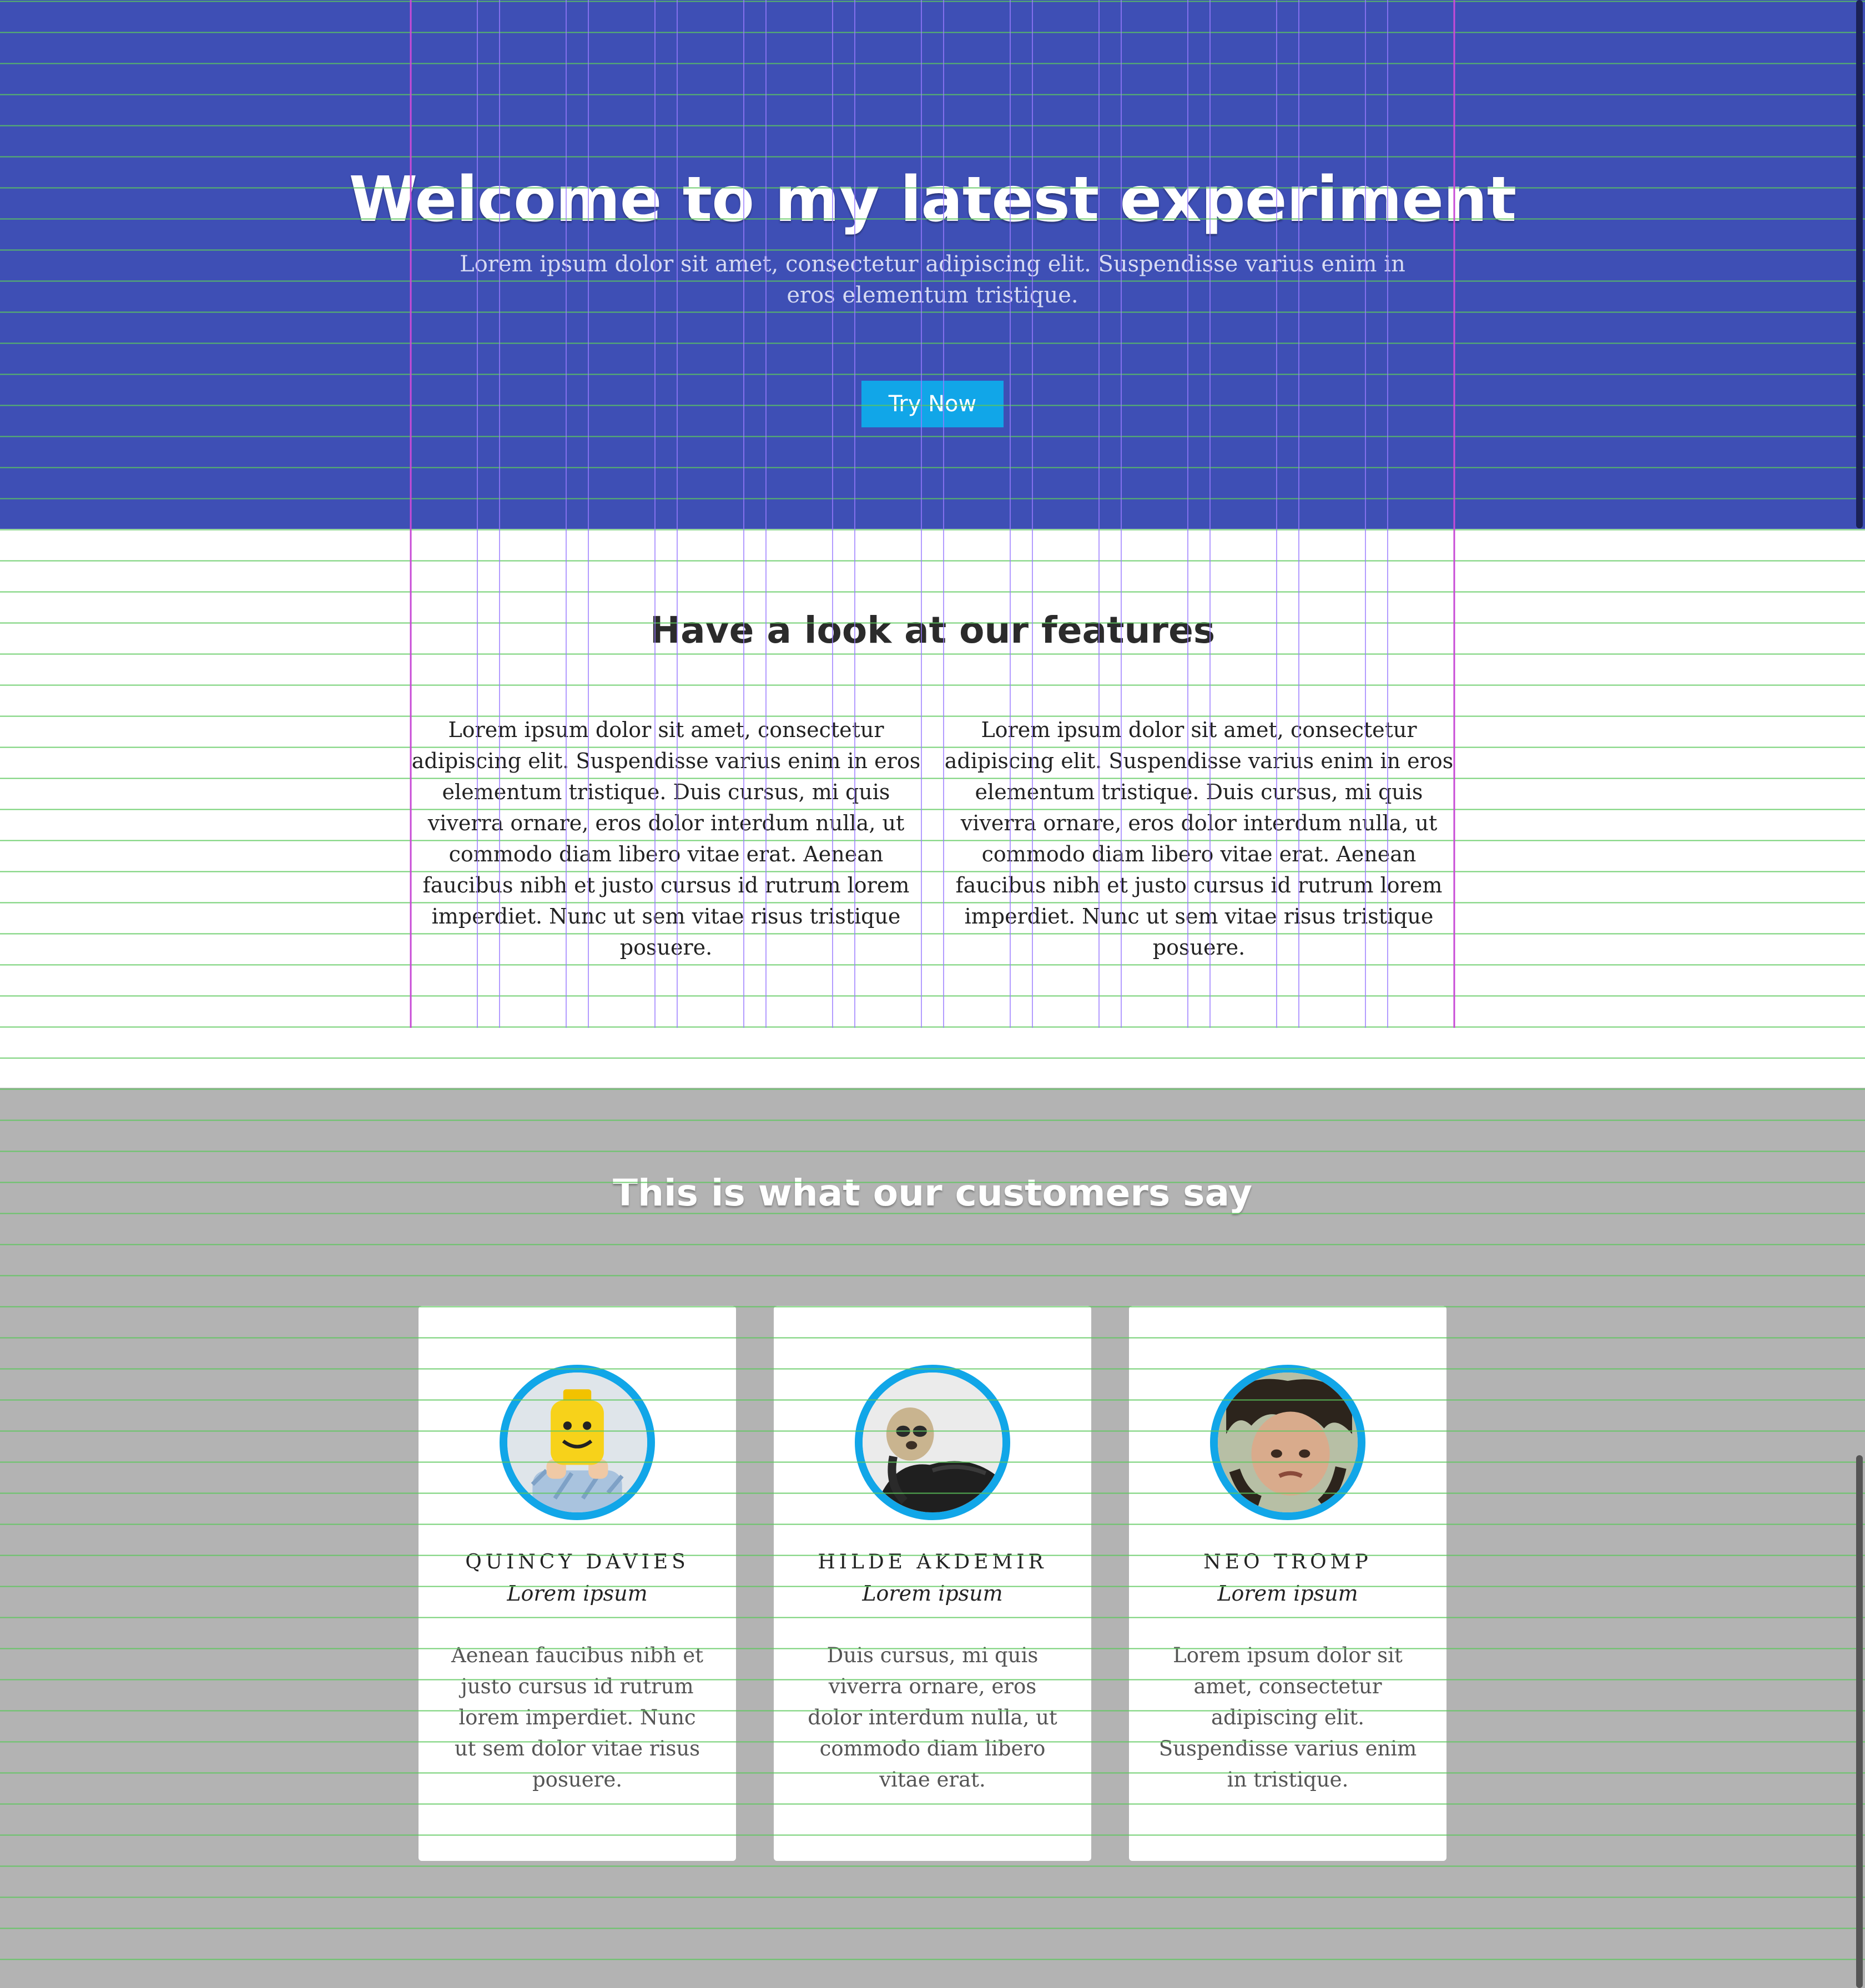  I want to click on customer-name: NEO TROMP, so click(1287, 1562).